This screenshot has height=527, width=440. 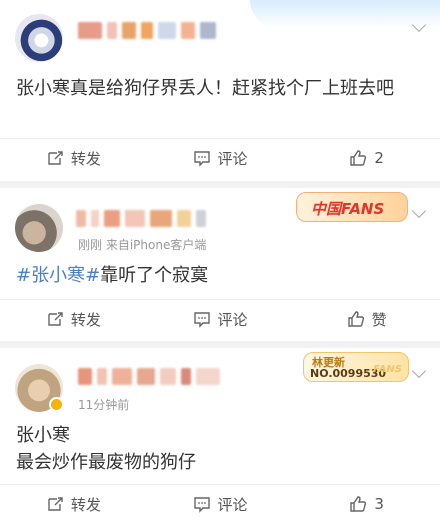 What do you see at coordinates (352, 207) in the screenshot?
I see `fans-badge: 中国FANS` at bounding box center [352, 207].